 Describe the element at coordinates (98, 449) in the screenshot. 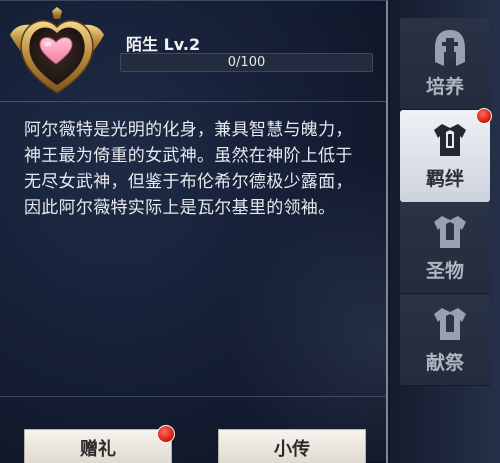

I see `gift-button-label: 赠礼` at that location.